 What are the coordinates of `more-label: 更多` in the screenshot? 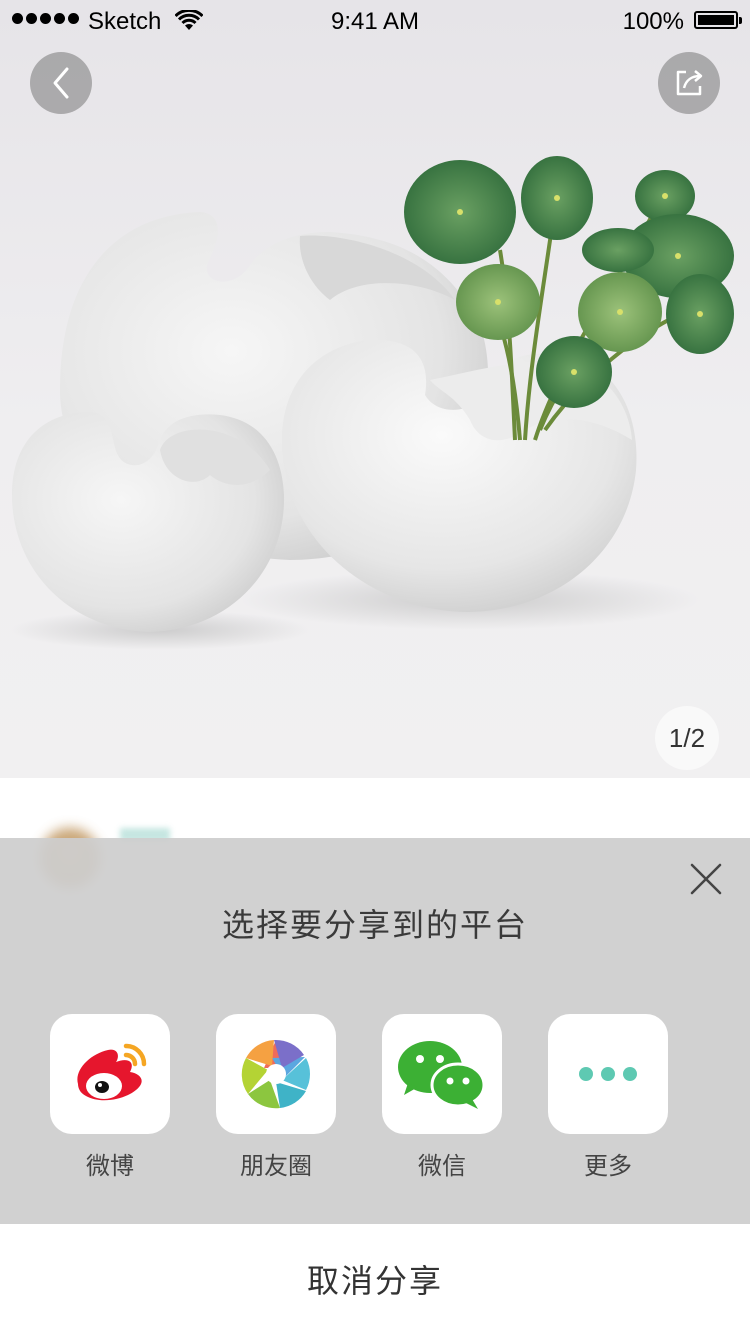 It's located at (608, 1166).